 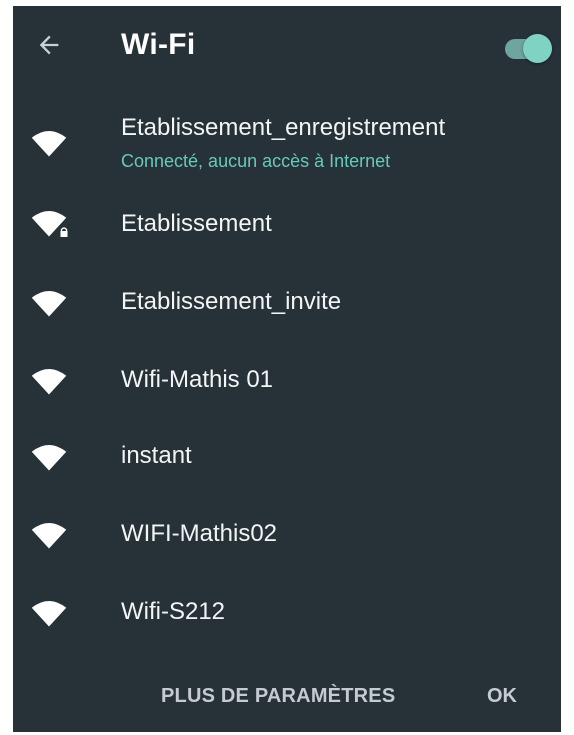 What do you see at coordinates (199, 533) in the screenshot?
I see `network-name: WIFI-Mathis02` at bounding box center [199, 533].